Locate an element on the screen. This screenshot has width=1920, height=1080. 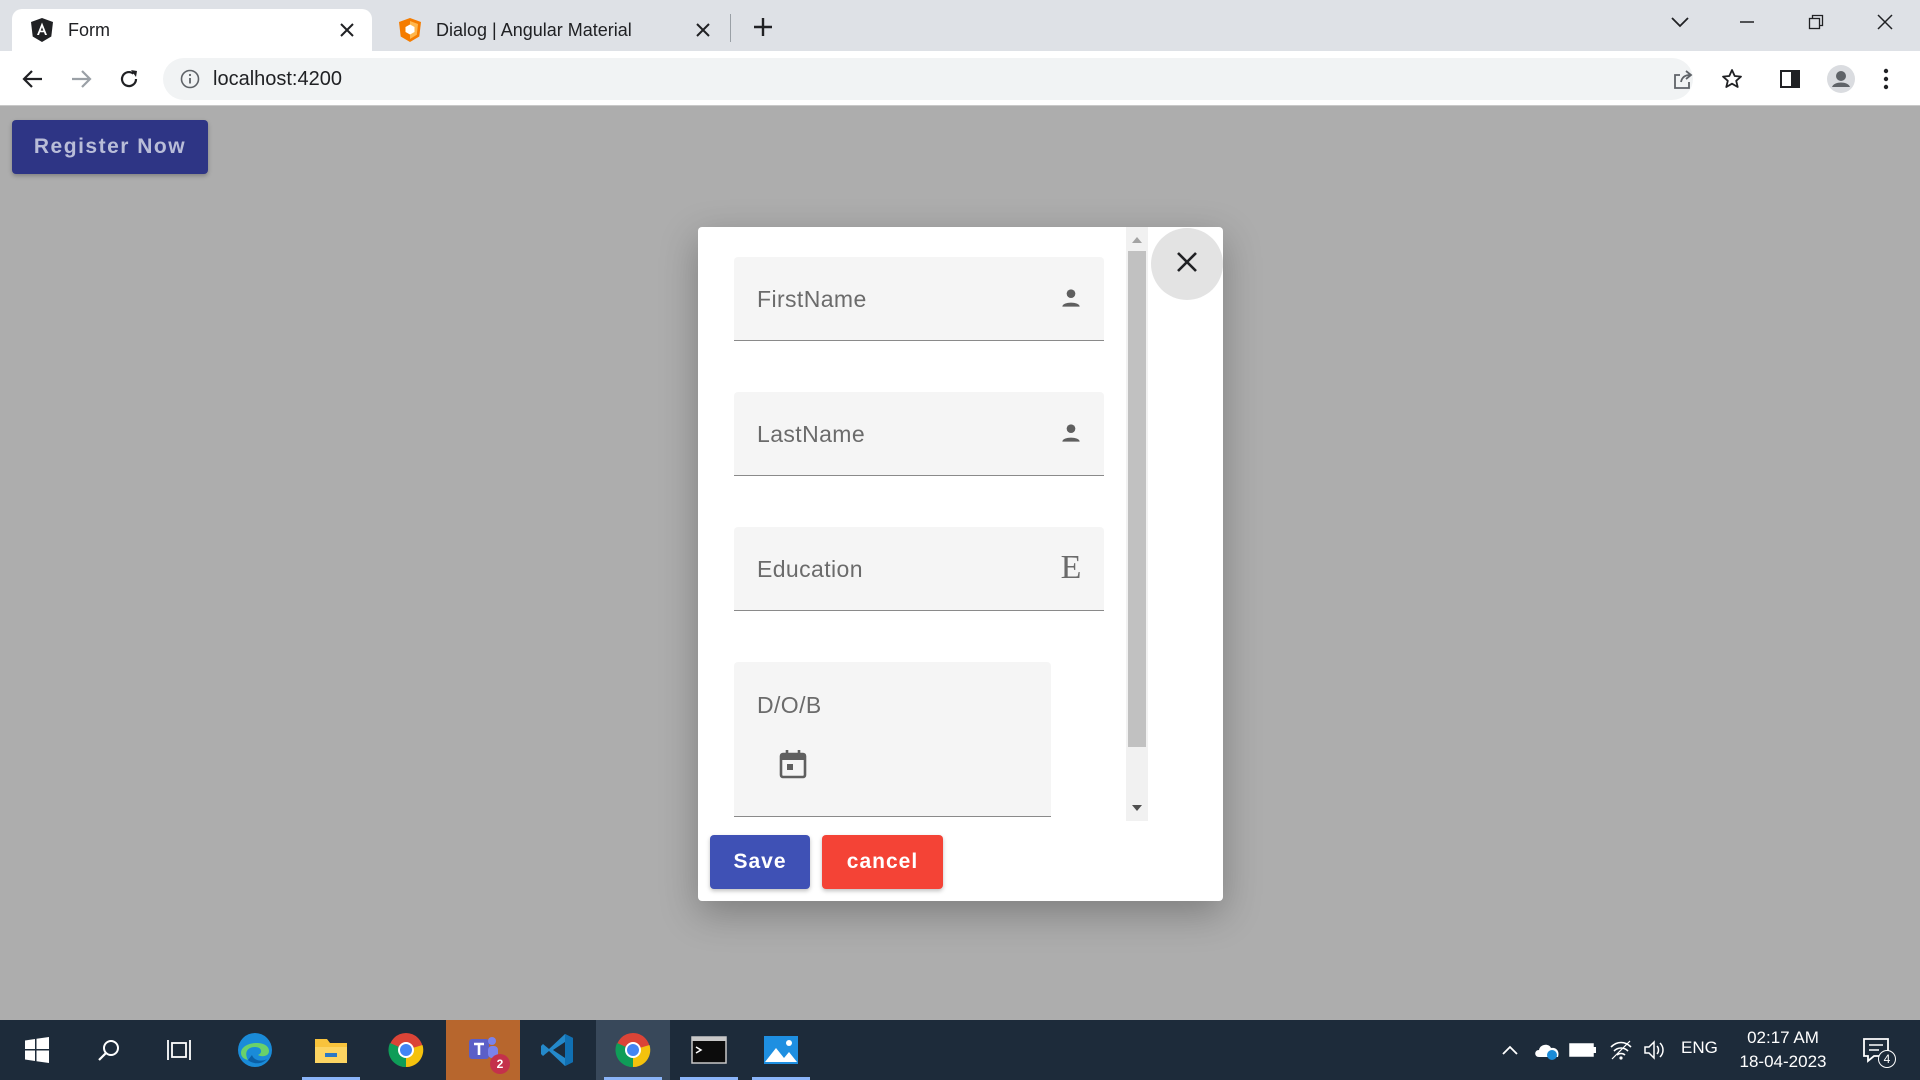
minimize-icon is located at coordinates (1747, 22).